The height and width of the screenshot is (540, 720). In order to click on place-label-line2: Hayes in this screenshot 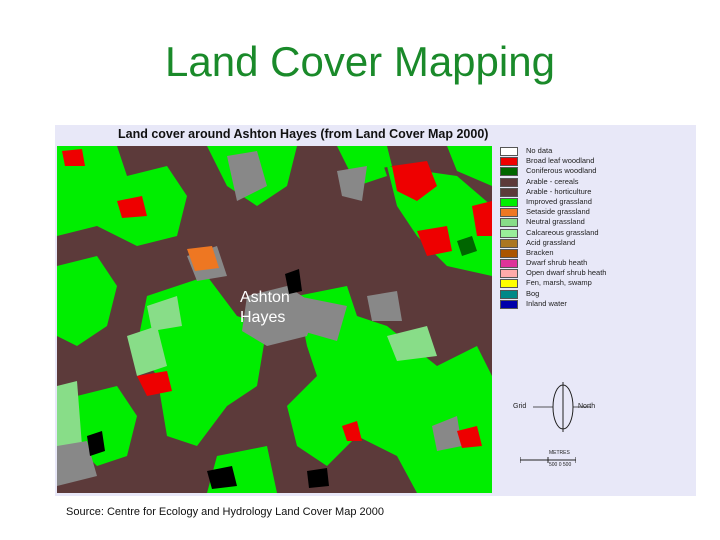, I will do `click(263, 317)`.